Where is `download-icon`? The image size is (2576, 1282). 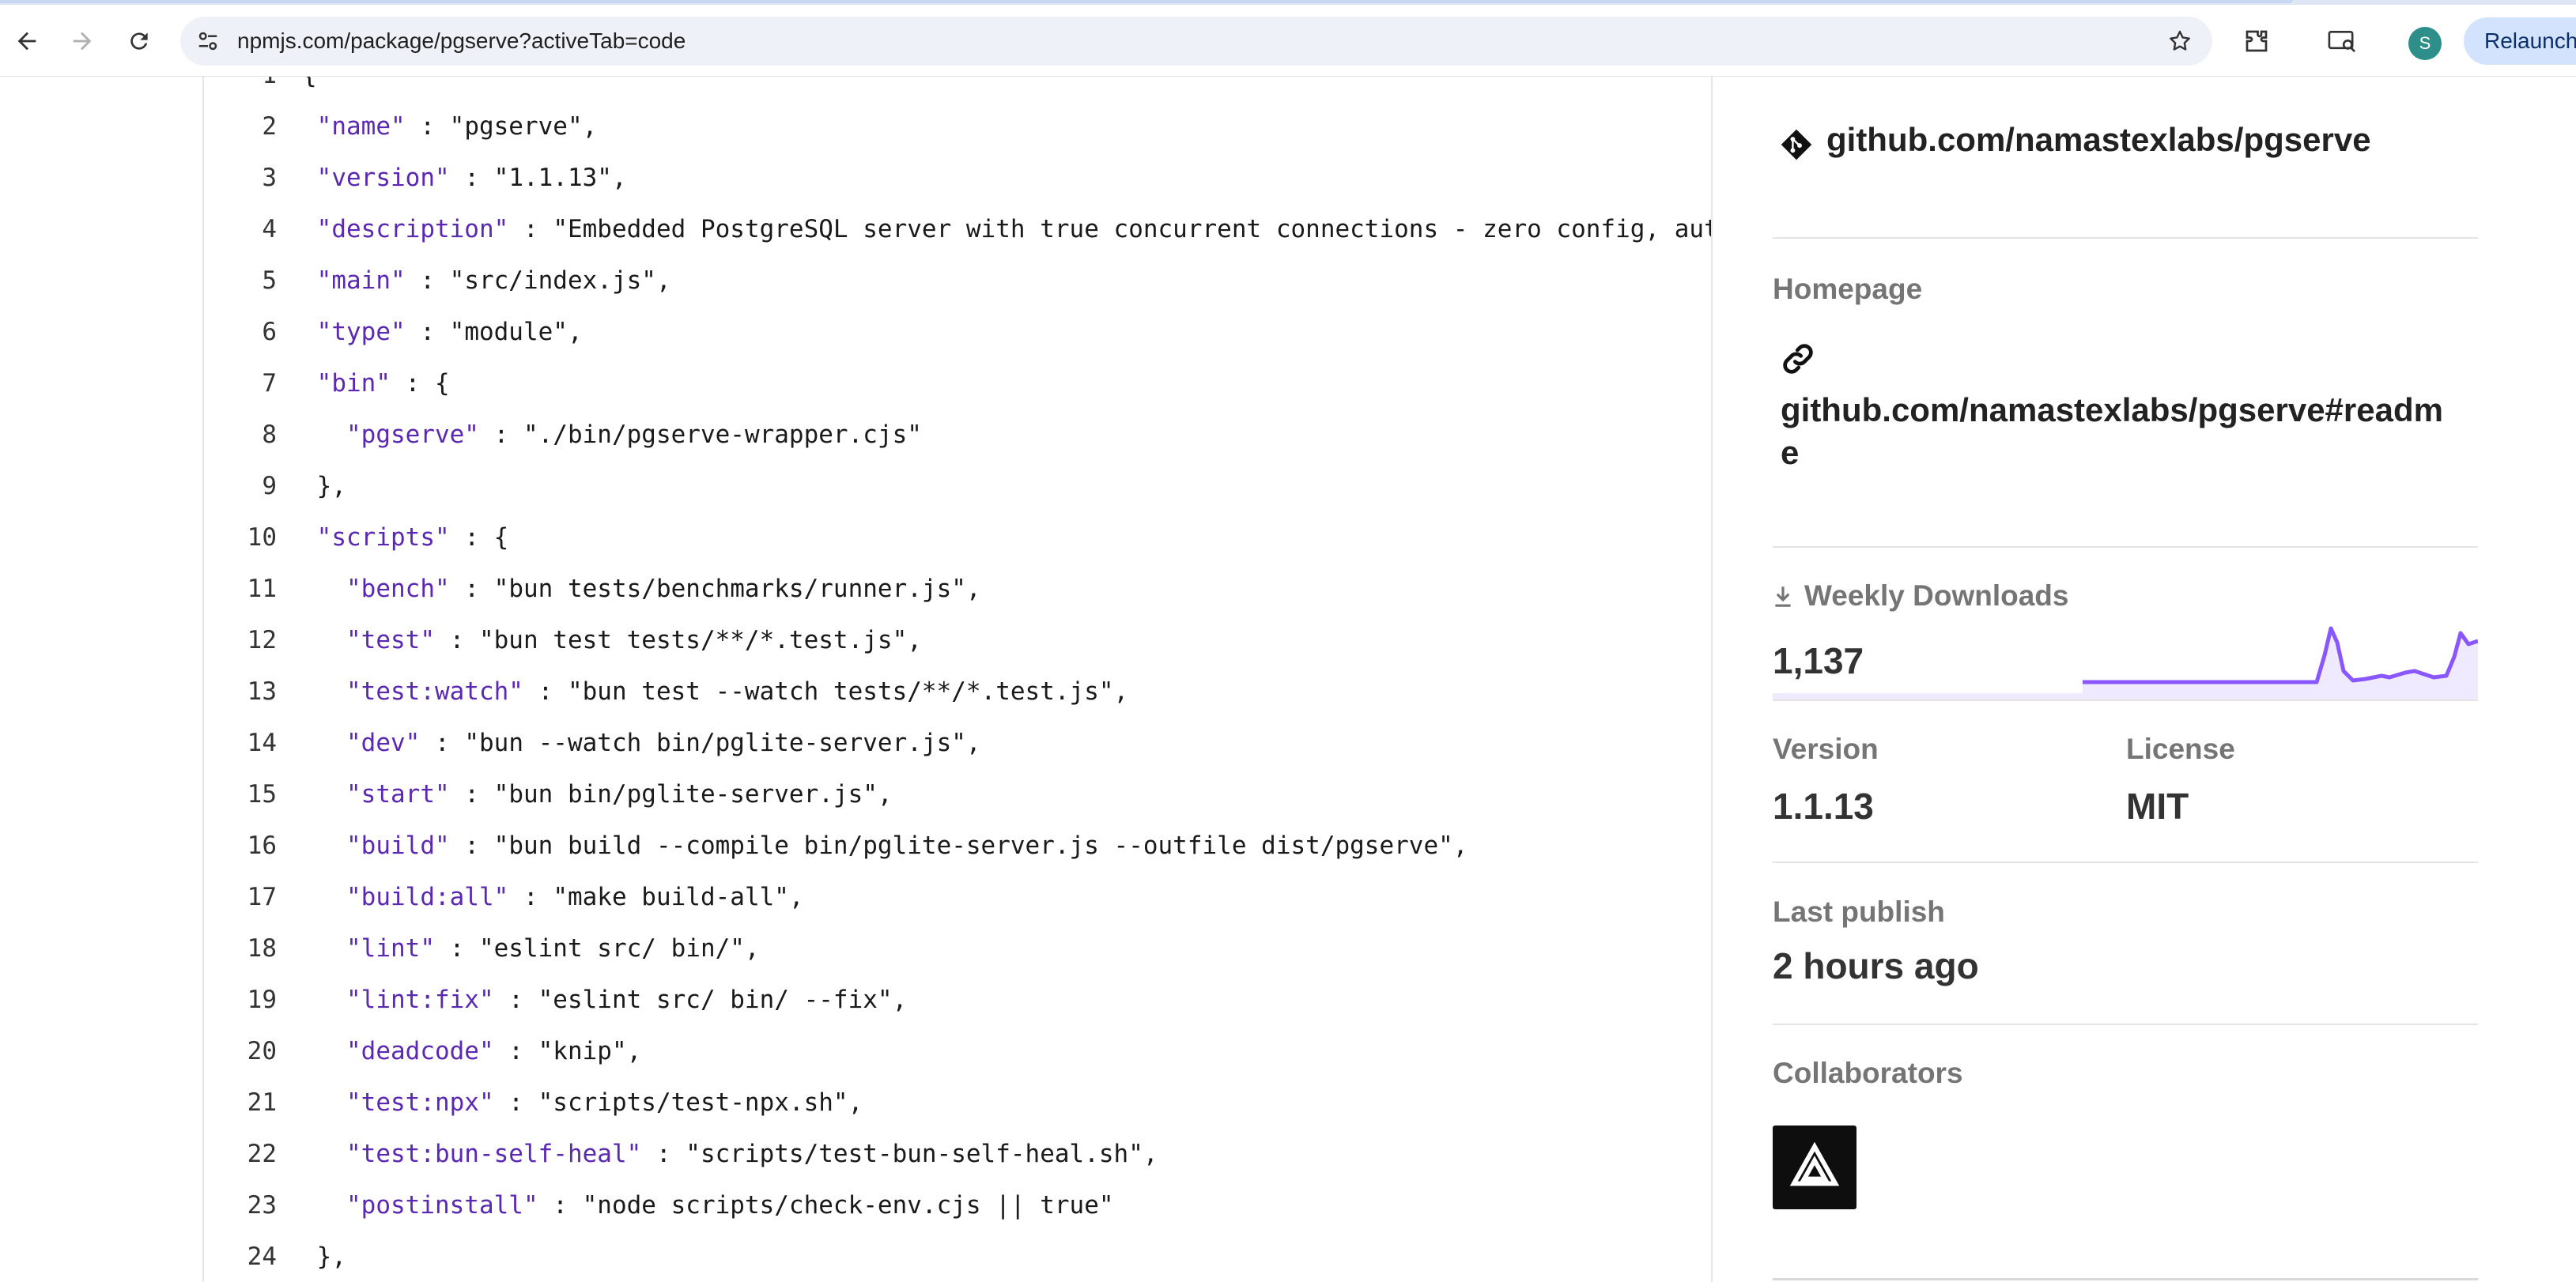 download-icon is located at coordinates (1783, 596).